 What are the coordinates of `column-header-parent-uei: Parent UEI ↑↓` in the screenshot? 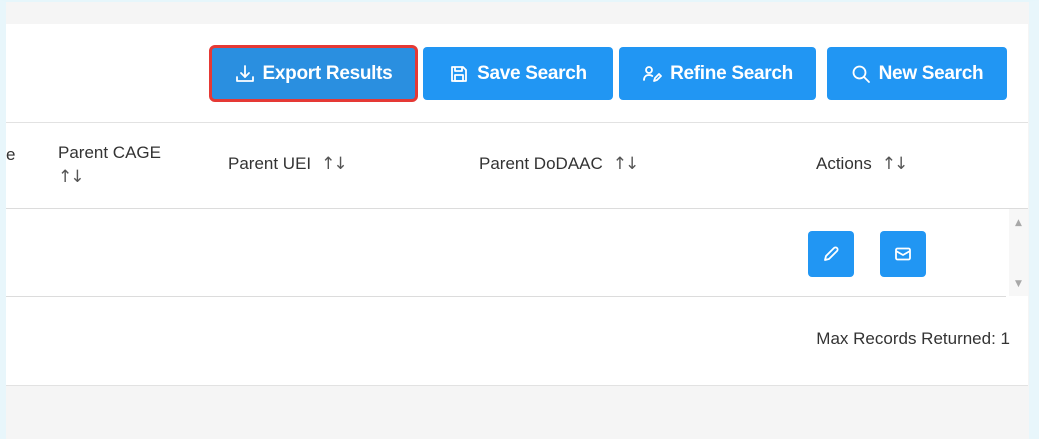 It's located at (288, 164).